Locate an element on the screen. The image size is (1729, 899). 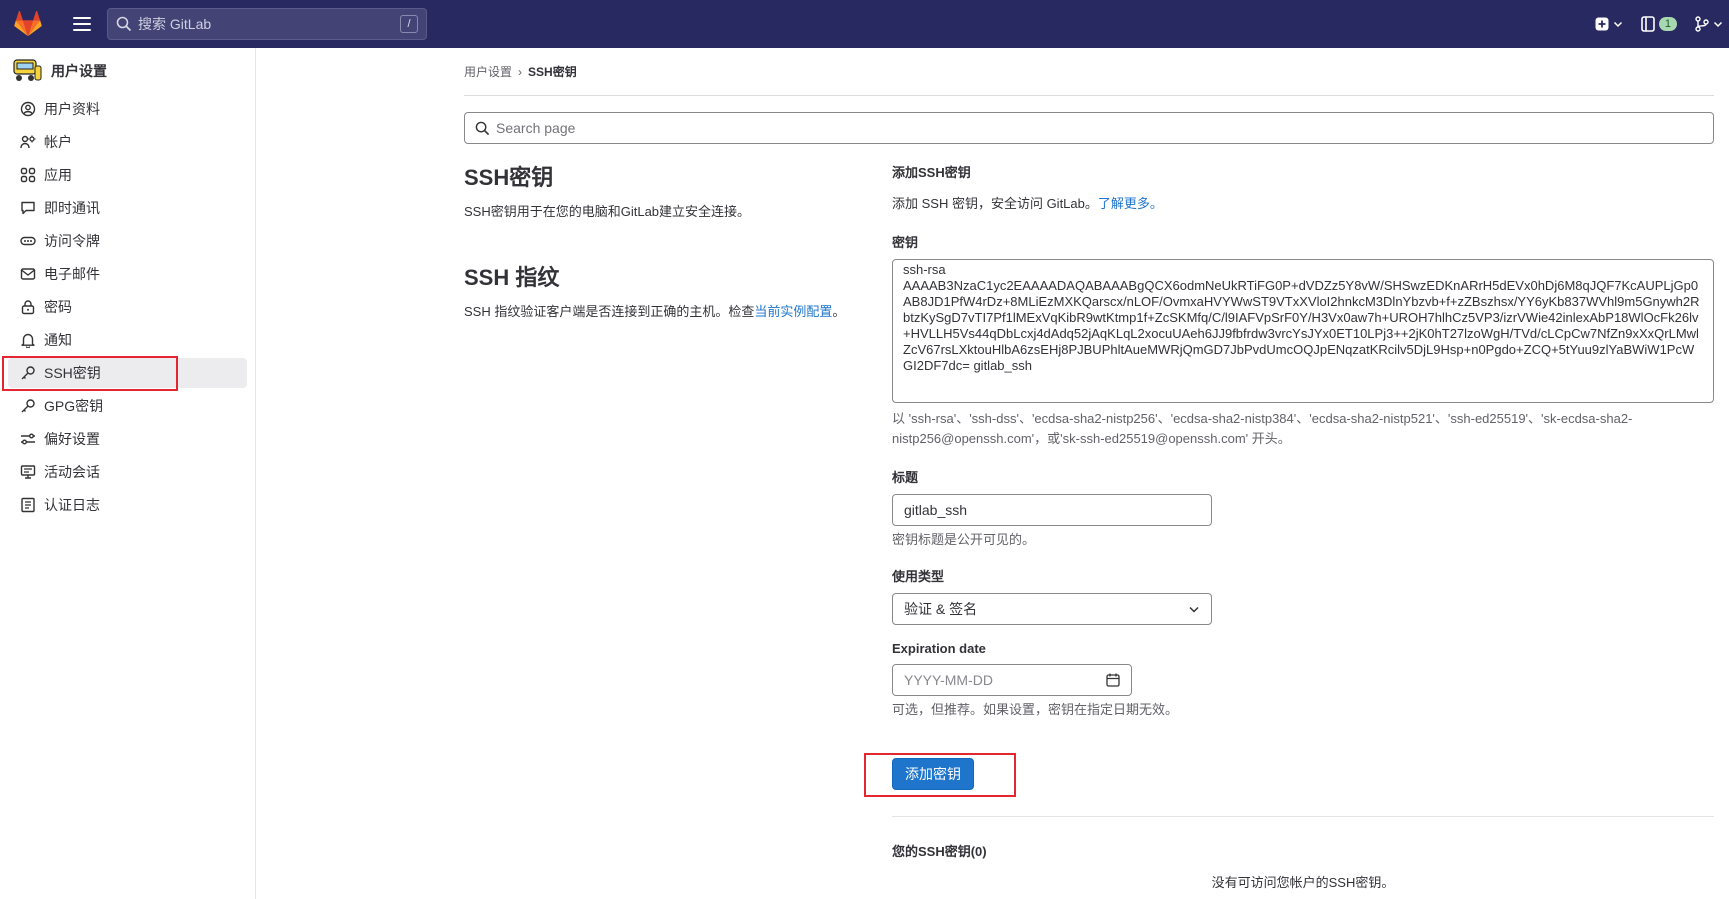
top-navbar: 搜索 GitLab / 1 is located at coordinates (864, 24).